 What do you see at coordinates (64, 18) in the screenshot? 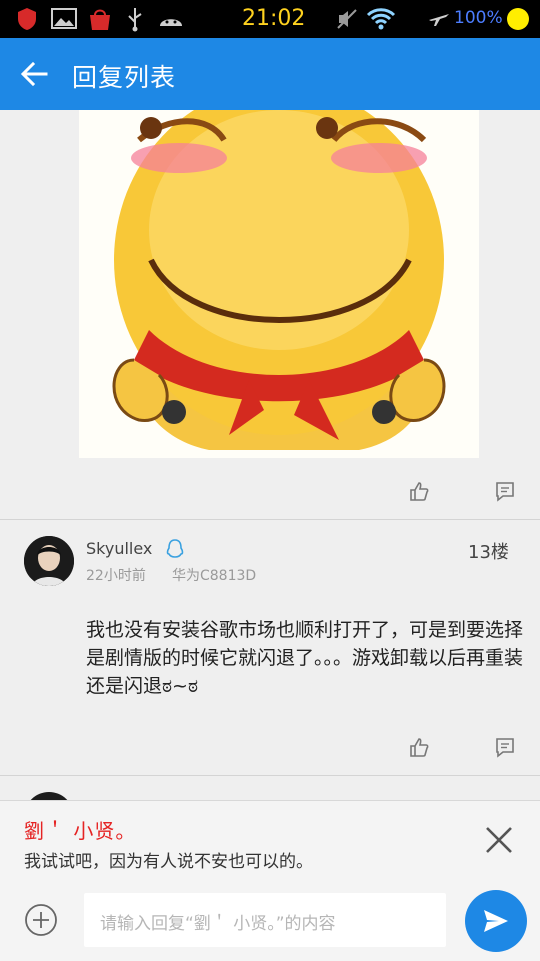
I see `image-icon` at bounding box center [64, 18].